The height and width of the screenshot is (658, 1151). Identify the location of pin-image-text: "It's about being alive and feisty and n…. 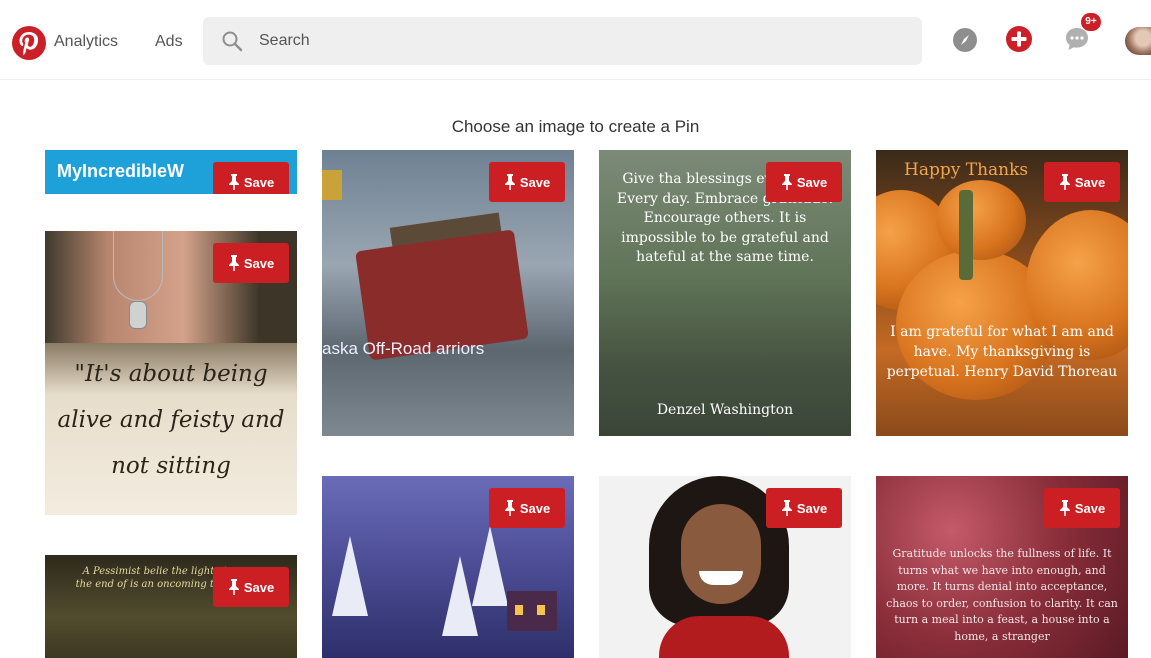
(171, 420).